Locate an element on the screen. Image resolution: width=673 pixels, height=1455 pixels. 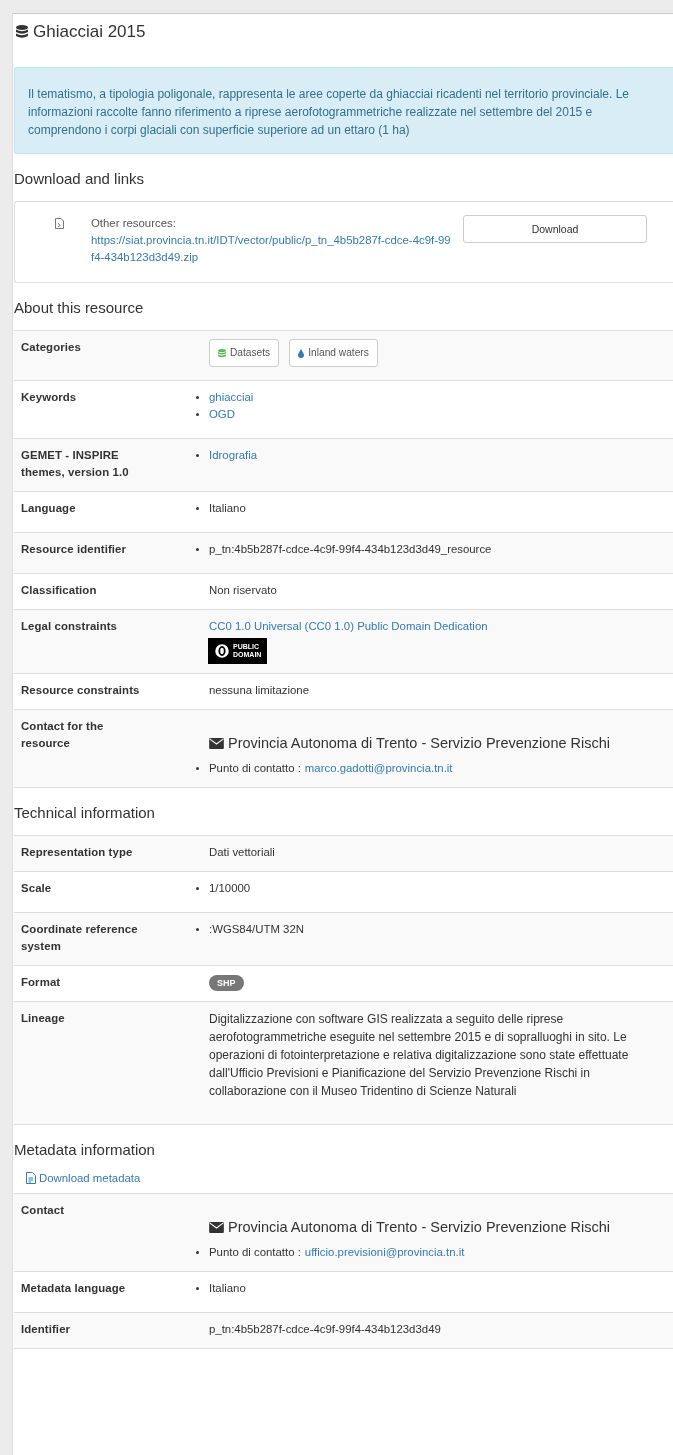
resource-label: Other resources: is located at coordinates (134, 223).